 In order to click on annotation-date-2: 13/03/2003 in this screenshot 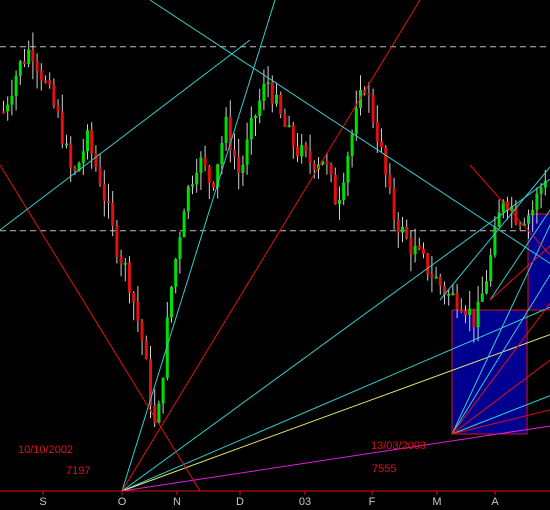, I will do `click(398, 446)`.